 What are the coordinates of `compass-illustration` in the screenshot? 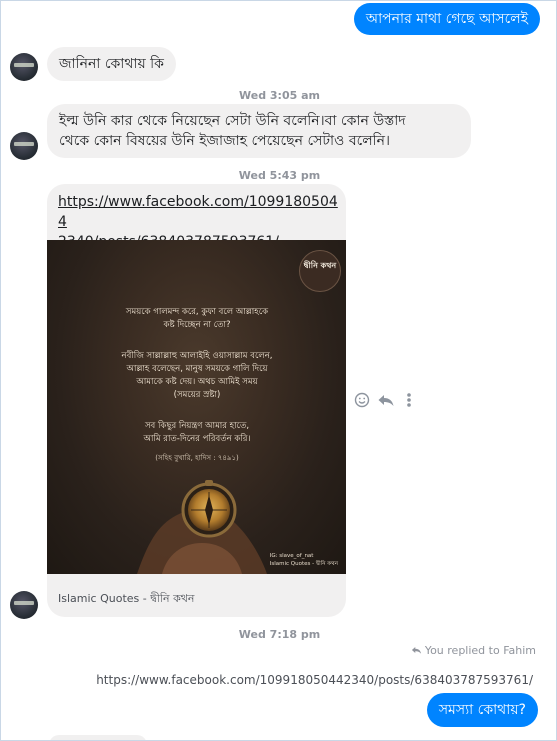 It's located at (202, 527).